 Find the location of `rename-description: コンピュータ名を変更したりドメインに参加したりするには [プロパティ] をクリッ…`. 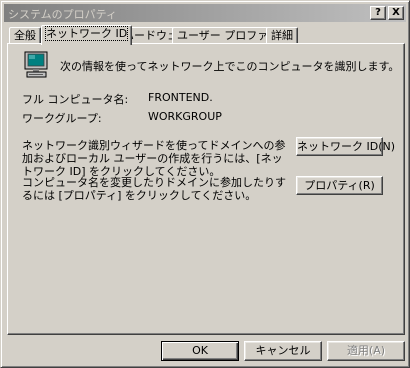

rename-description: コンピュータ名を変更したりドメインに参加したりするには [プロパティ] をクリッ… is located at coordinates (154, 189).